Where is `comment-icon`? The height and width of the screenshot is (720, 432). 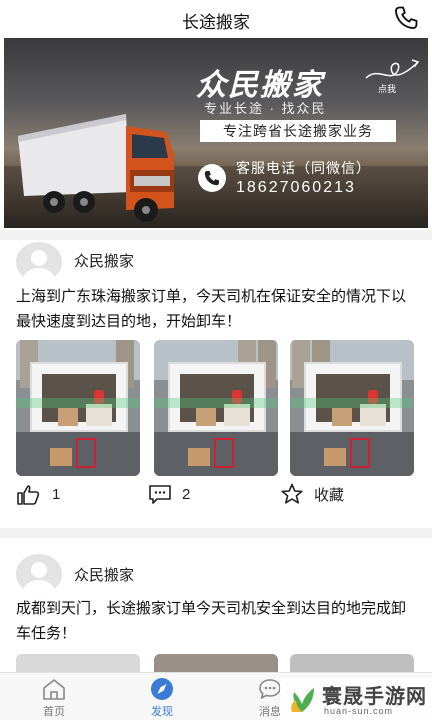
comment-icon is located at coordinates (160, 494).